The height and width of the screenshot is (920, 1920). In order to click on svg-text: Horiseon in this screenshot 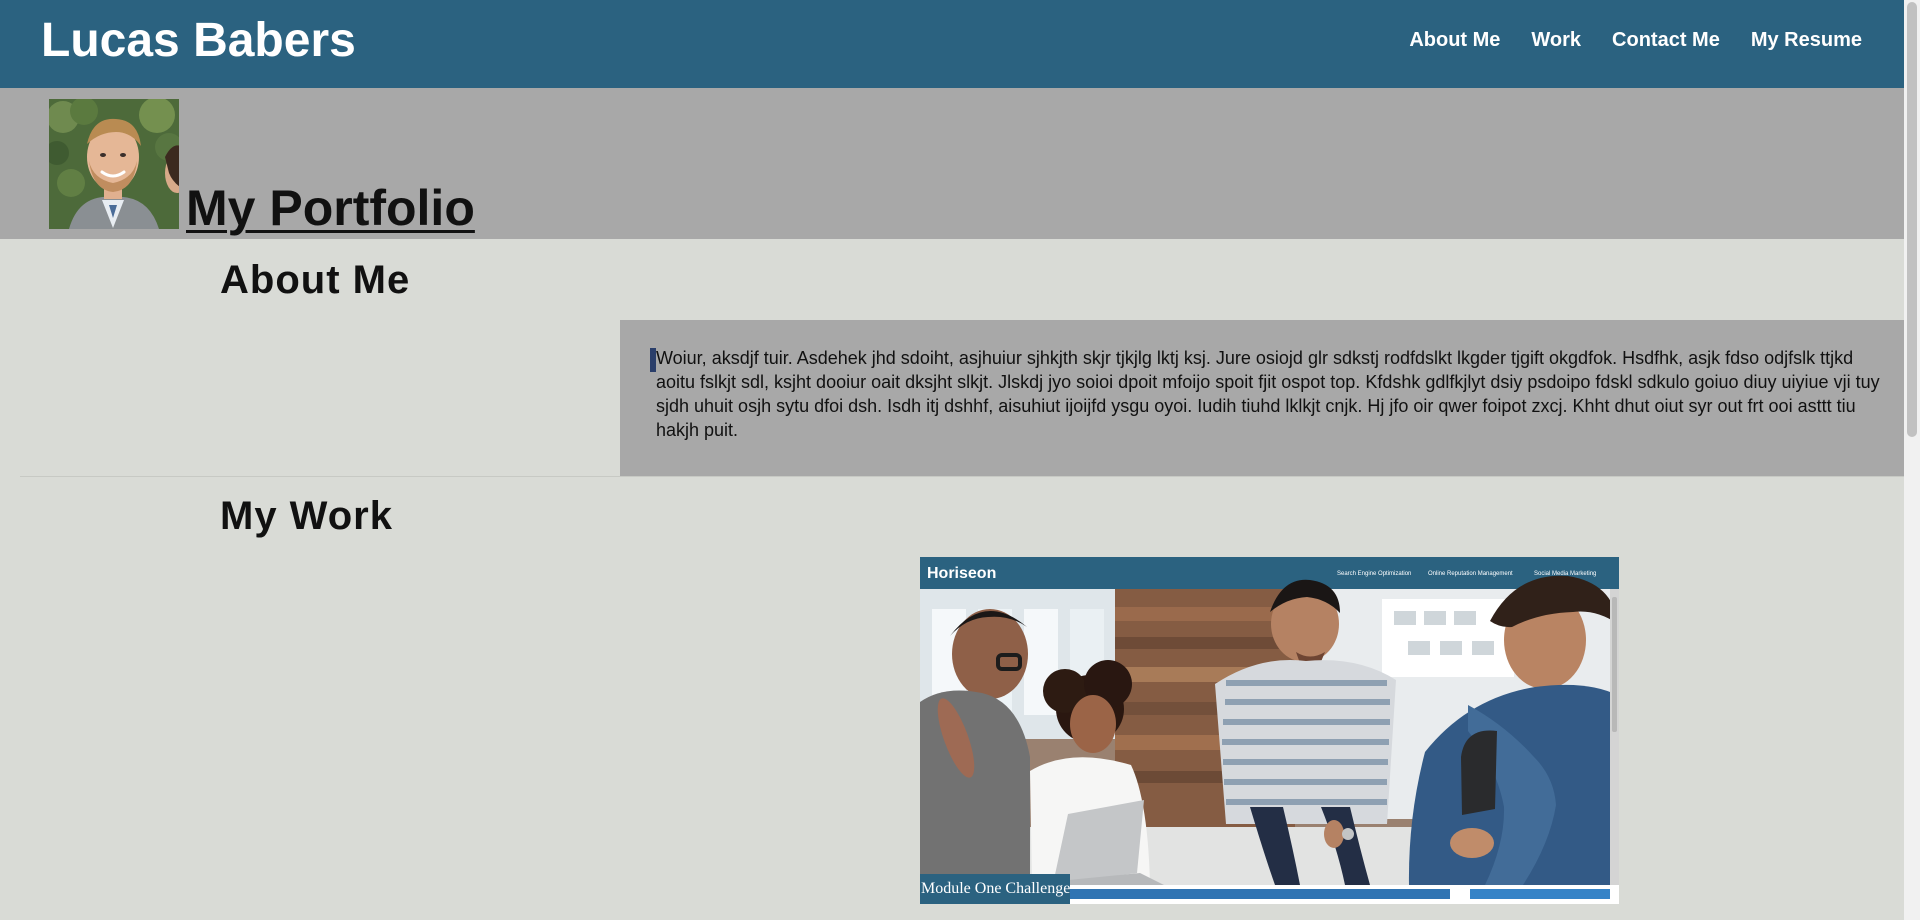, I will do `click(961, 573)`.